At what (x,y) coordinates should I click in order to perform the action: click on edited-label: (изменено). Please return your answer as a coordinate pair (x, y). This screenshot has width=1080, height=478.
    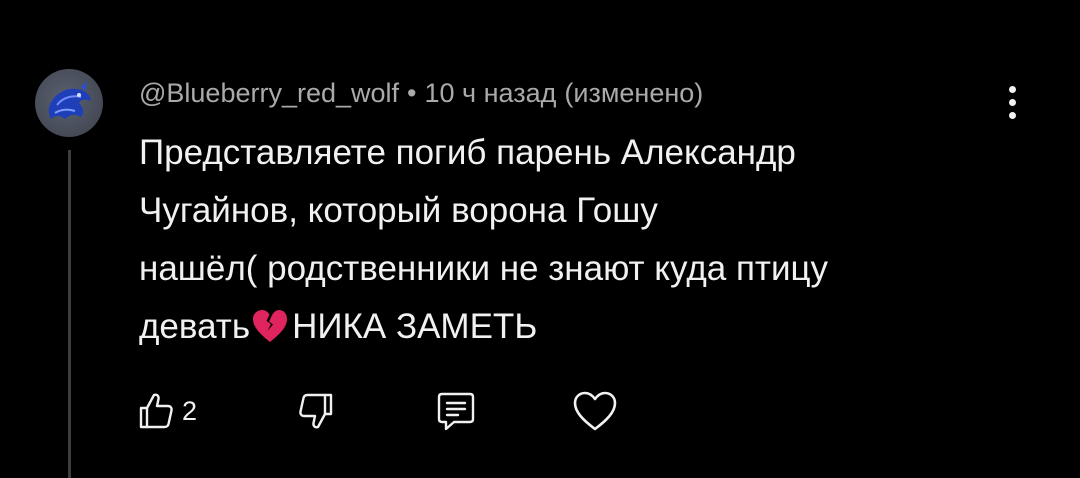
    Looking at the image, I should click on (634, 92).